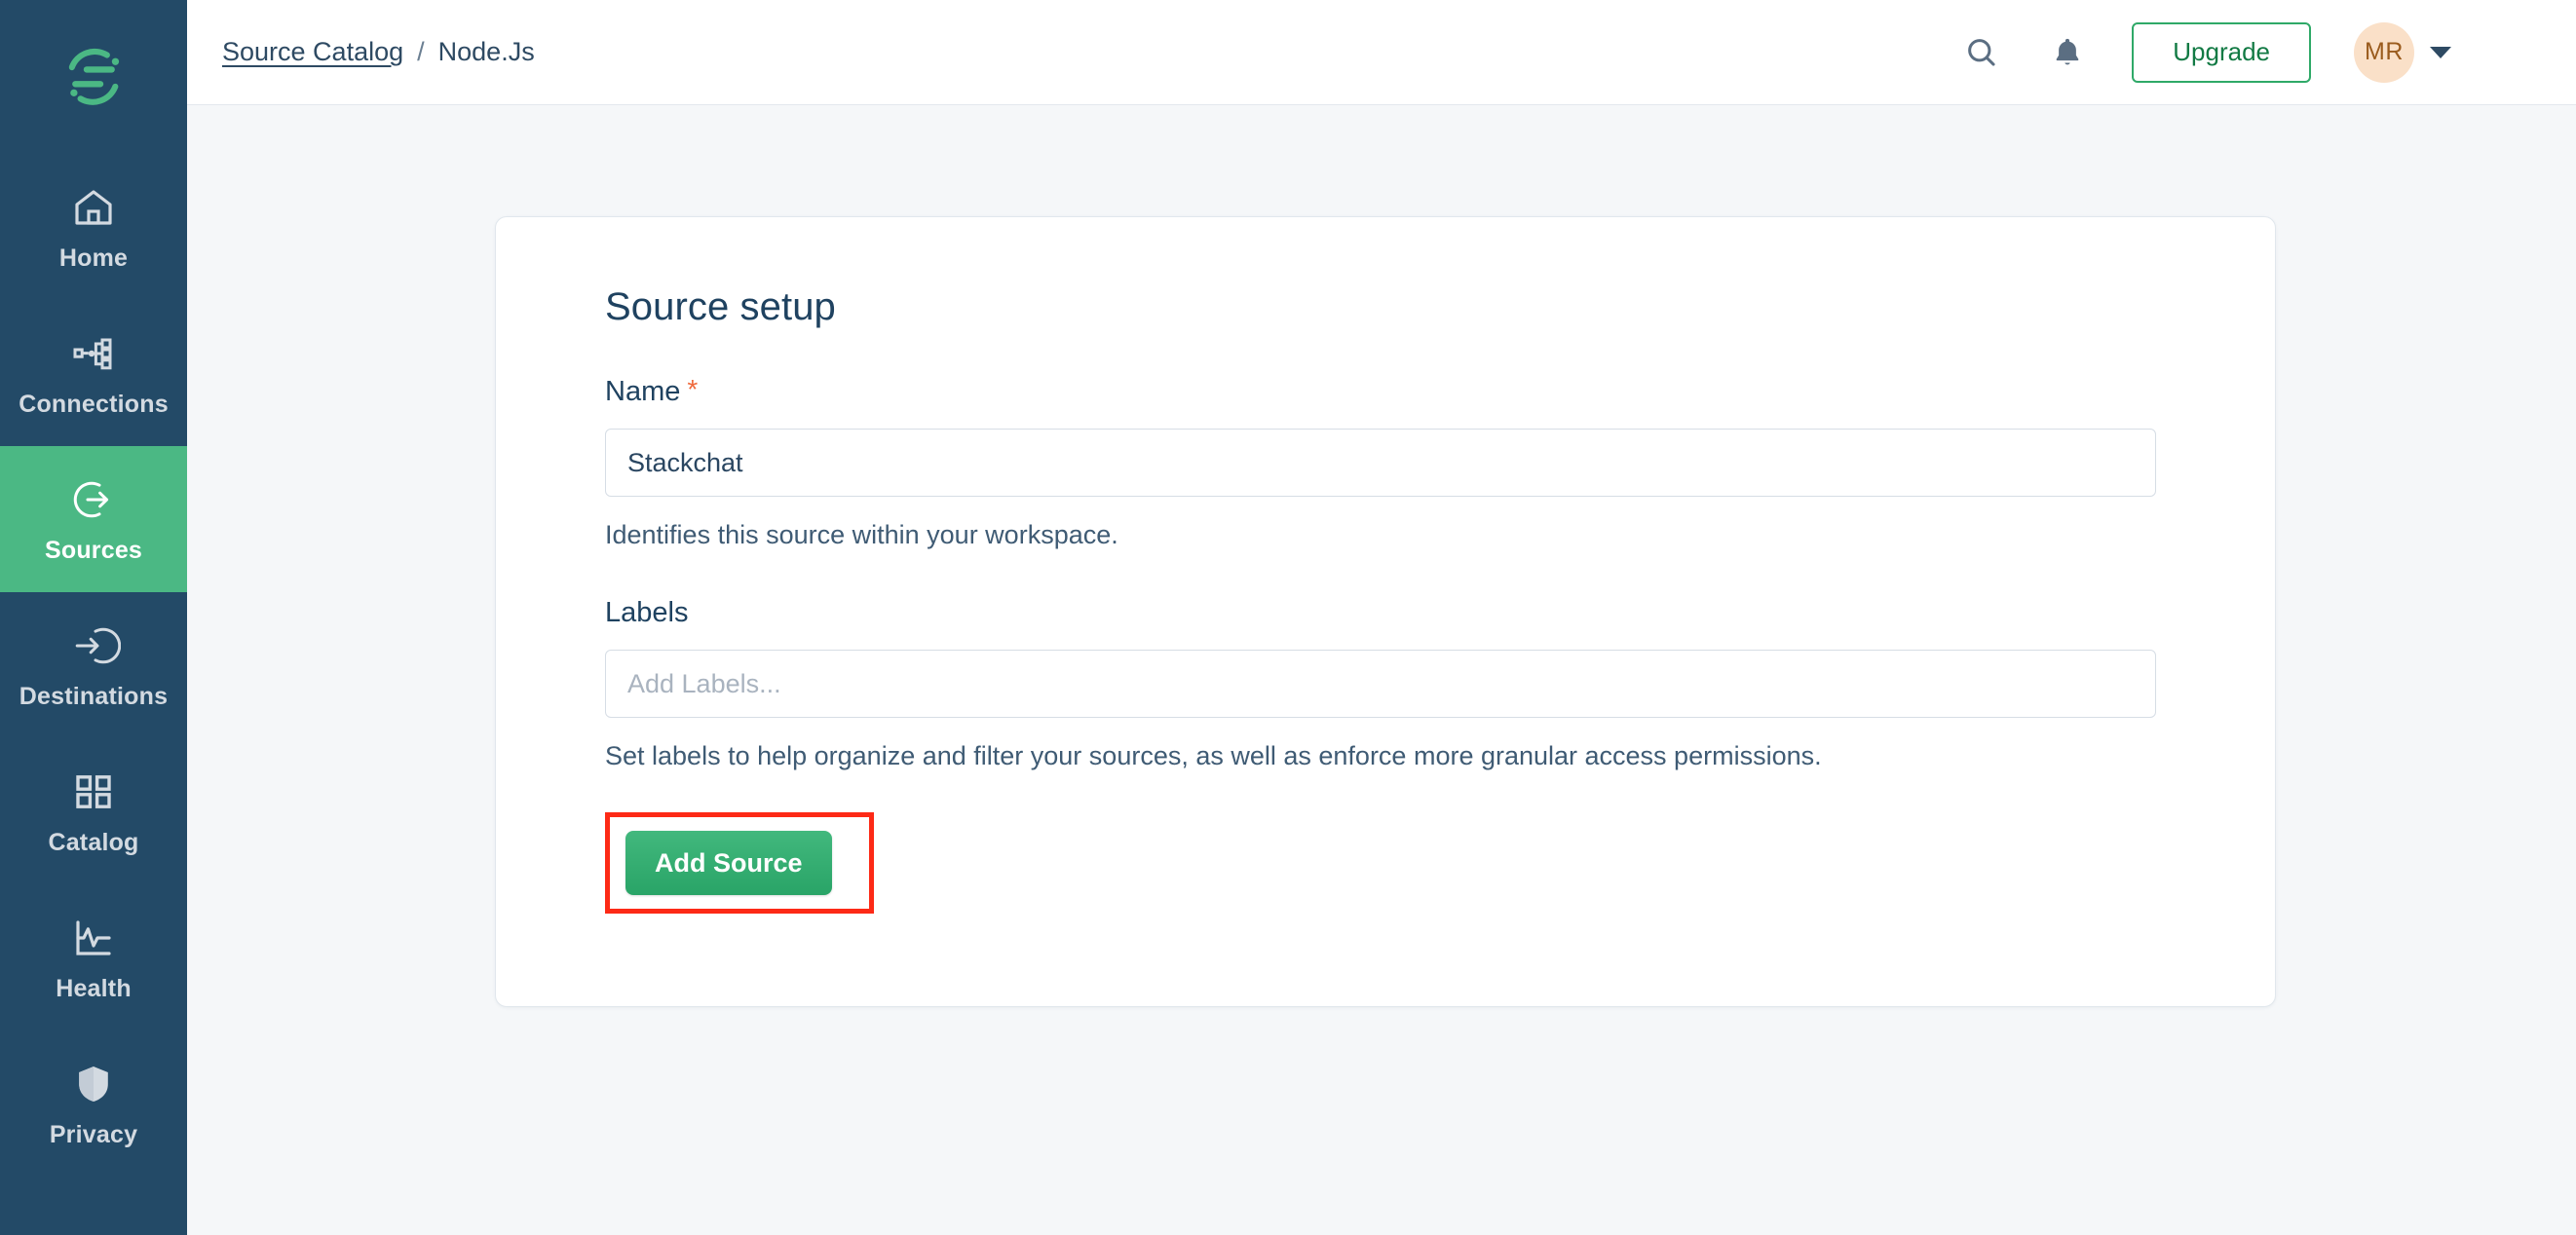  What do you see at coordinates (93, 257) in the screenshot?
I see `sidebar-item-label: Home` at bounding box center [93, 257].